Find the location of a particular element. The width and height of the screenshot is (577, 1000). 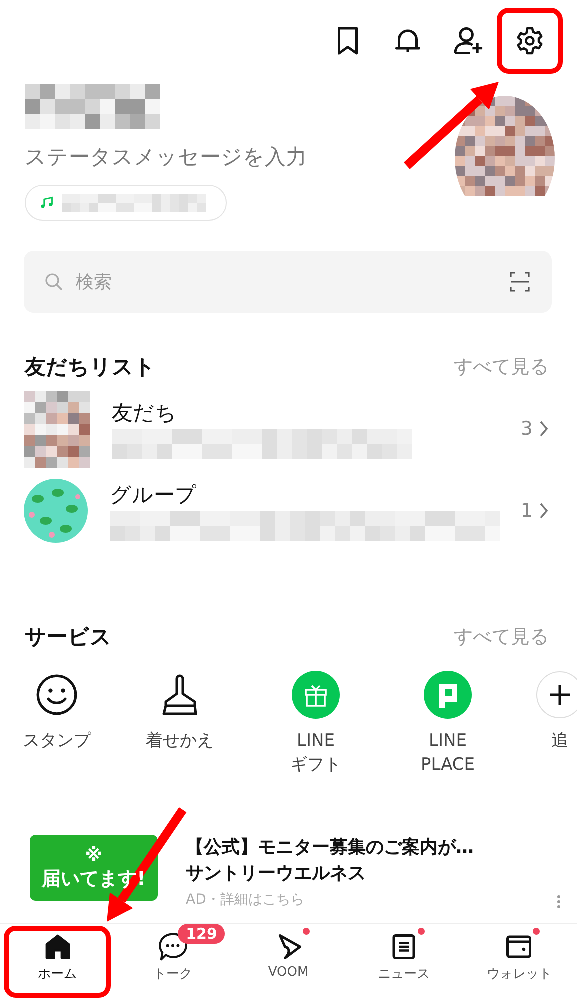

service-item: 着せかえ is located at coordinates (180, 723).